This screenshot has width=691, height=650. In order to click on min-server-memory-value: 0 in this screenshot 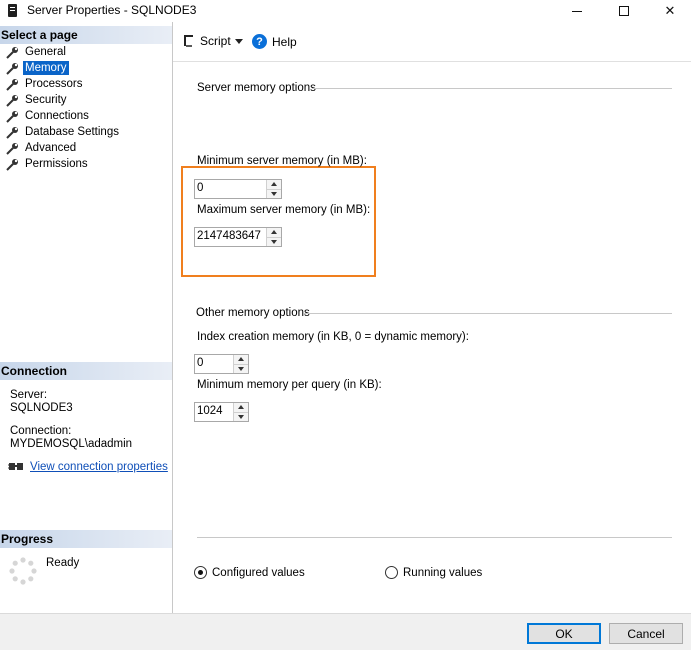, I will do `click(230, 189)`.